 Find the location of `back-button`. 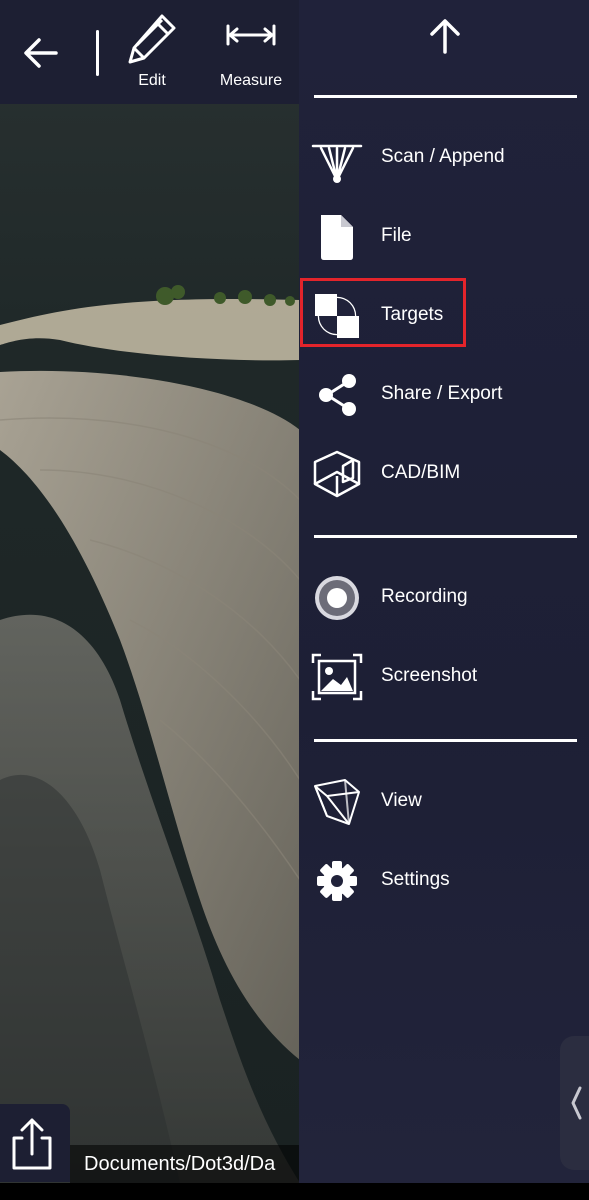

back-button is located at coordinates (41, 53).